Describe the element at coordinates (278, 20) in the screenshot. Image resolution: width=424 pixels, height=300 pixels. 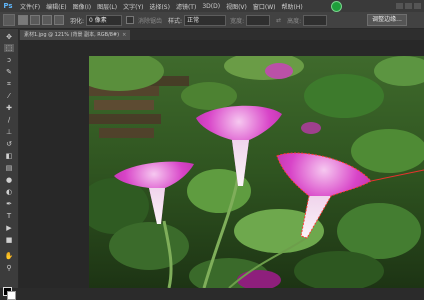
I see `swap-icon: ⇄` at that location.